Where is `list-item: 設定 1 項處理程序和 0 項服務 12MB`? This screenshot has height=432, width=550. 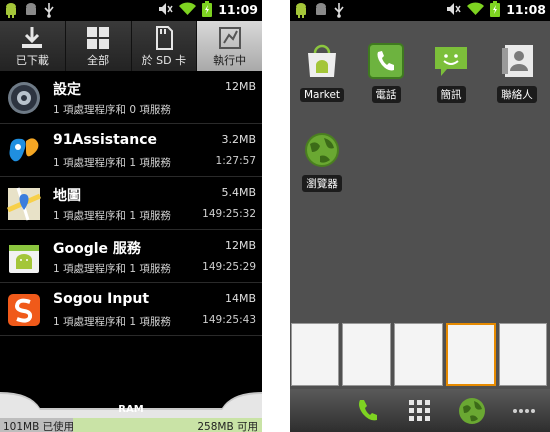
list-item: 設定 1 項處理程序和 0 項服務 12MB is located at coordinates (131, 97).